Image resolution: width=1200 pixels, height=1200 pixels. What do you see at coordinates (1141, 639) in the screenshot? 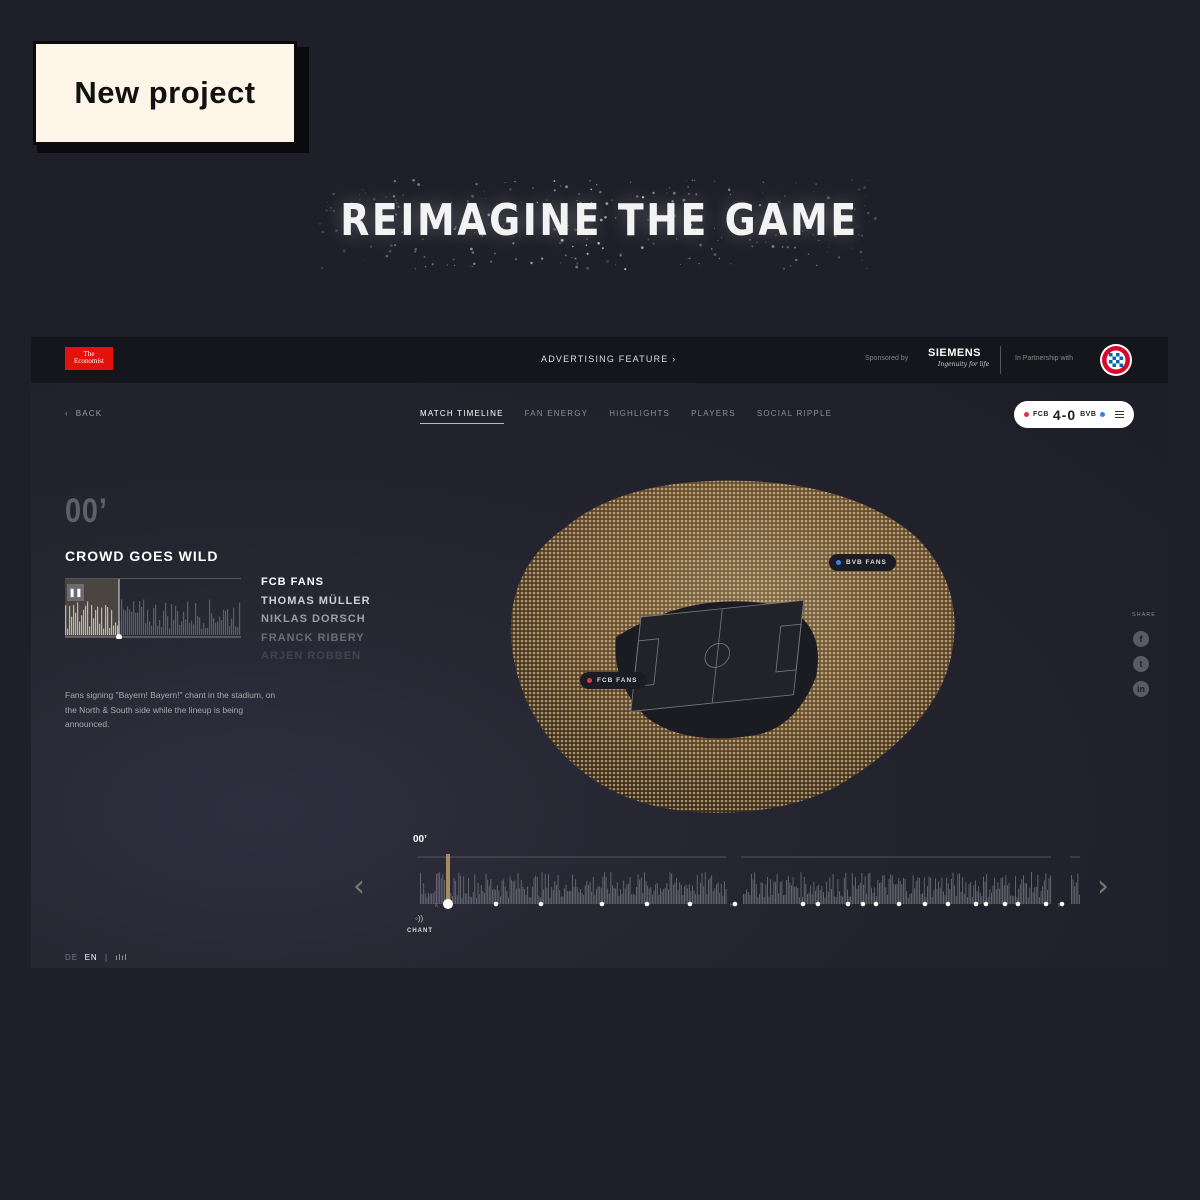
I see `facebook-icon: f` at bounding box center [1141, 639].